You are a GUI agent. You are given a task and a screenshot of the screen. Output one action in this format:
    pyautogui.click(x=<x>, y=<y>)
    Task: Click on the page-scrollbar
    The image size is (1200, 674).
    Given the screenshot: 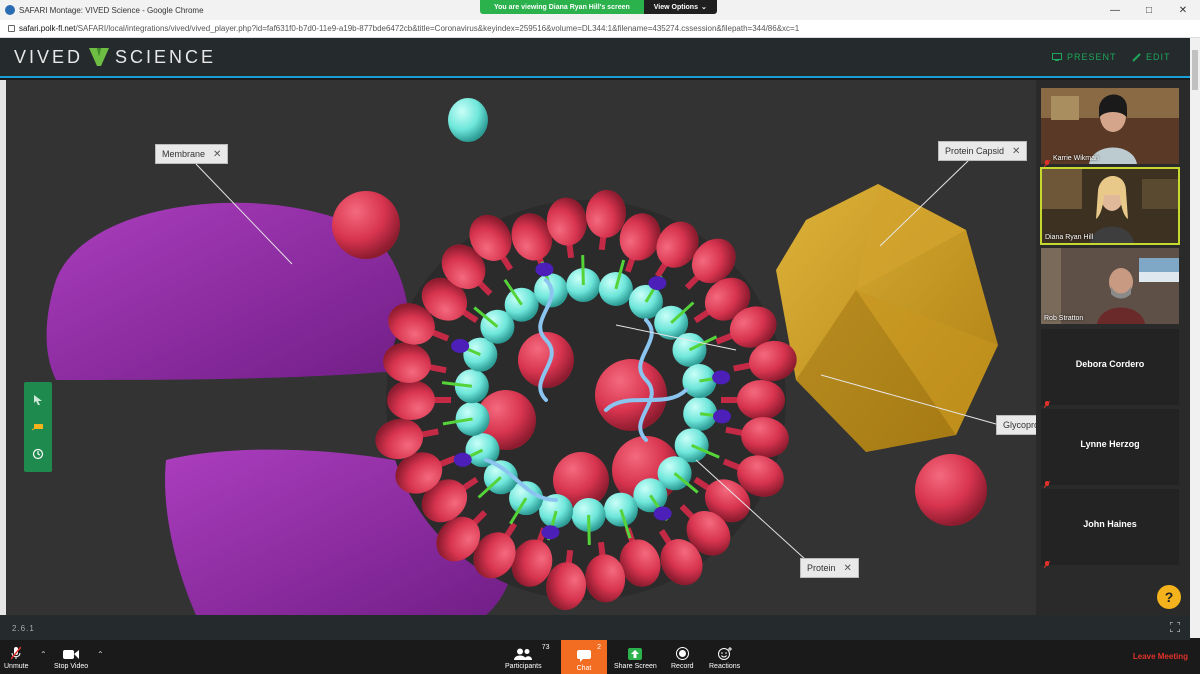 What is the action you would take?
    pyautogui.click(x=1195, y=338)
    